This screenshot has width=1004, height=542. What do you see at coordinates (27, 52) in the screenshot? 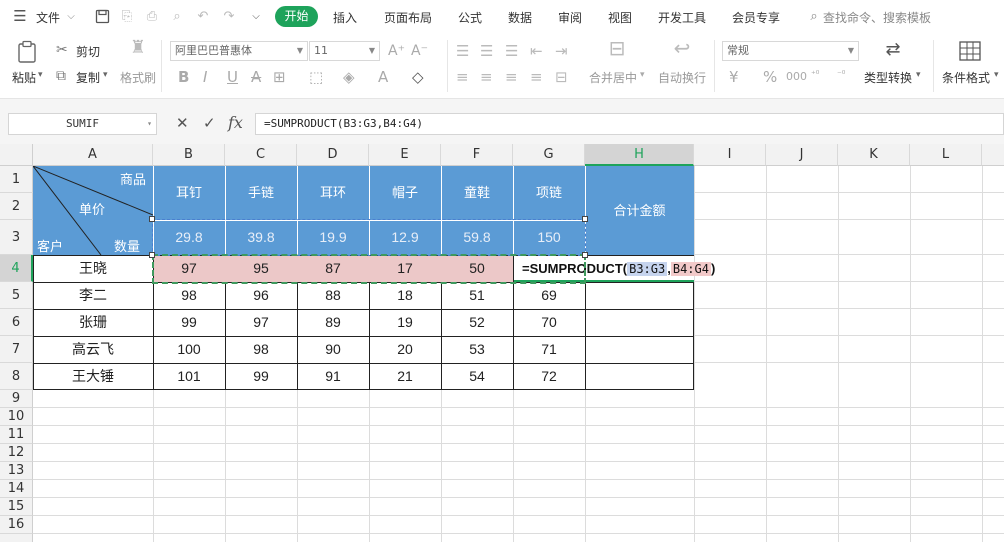
I see `paste-icon` at bounding box center [27, 52].